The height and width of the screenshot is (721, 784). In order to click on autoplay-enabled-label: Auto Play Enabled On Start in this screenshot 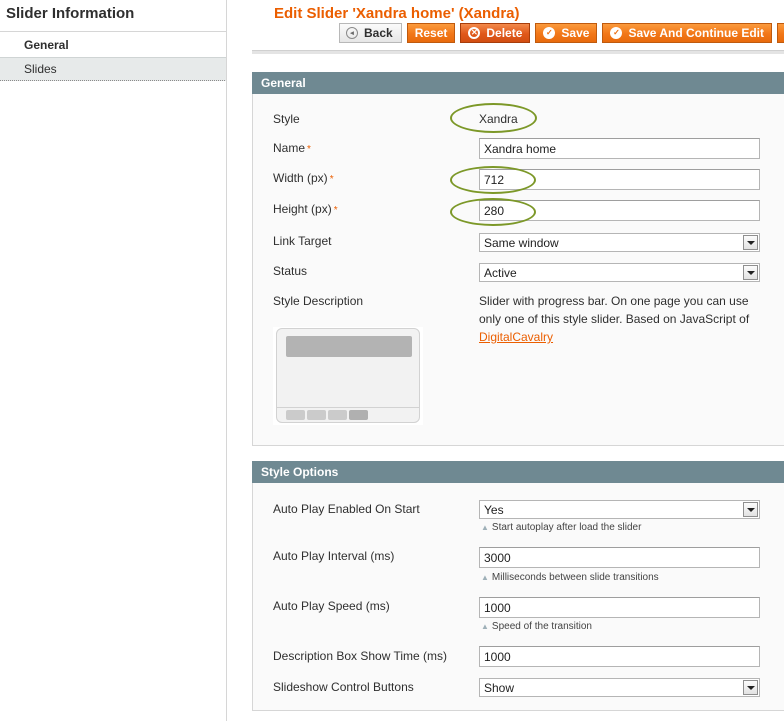, I will do `click(346, 509)`.